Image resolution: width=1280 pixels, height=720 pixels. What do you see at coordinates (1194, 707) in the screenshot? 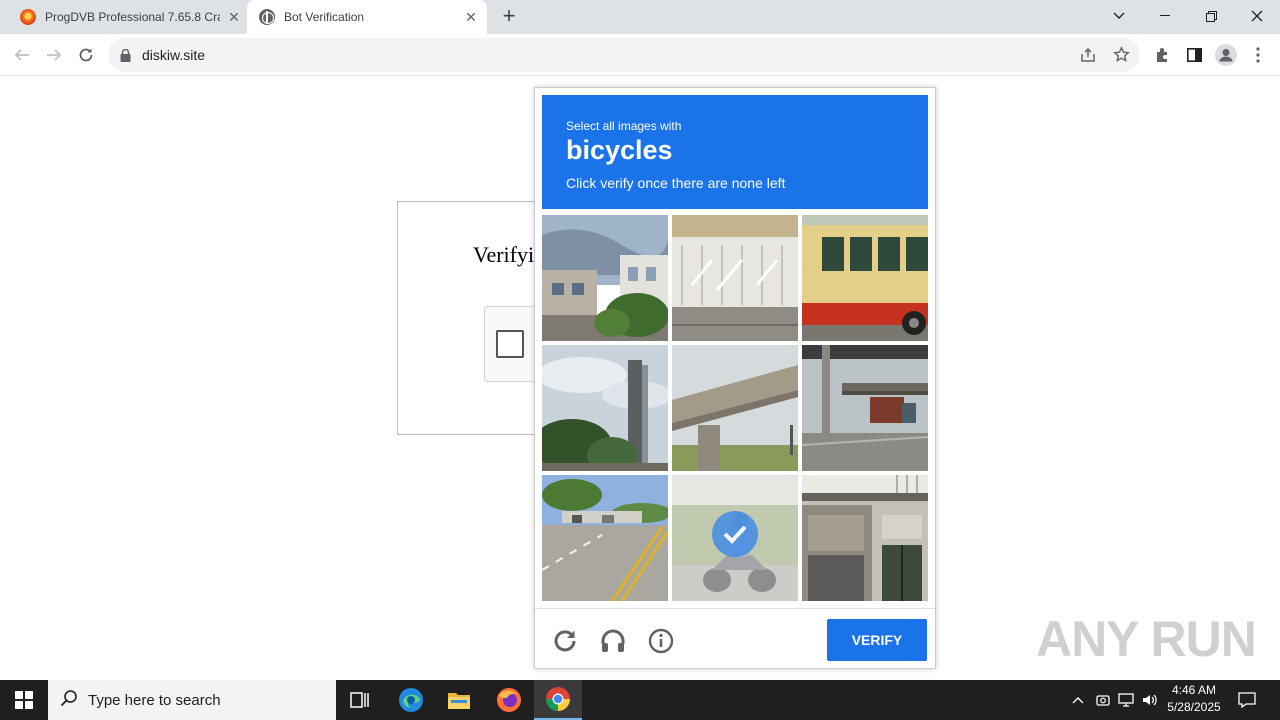
I see `clock-date: 5/28/2025` at bounding box center [1194, 707].